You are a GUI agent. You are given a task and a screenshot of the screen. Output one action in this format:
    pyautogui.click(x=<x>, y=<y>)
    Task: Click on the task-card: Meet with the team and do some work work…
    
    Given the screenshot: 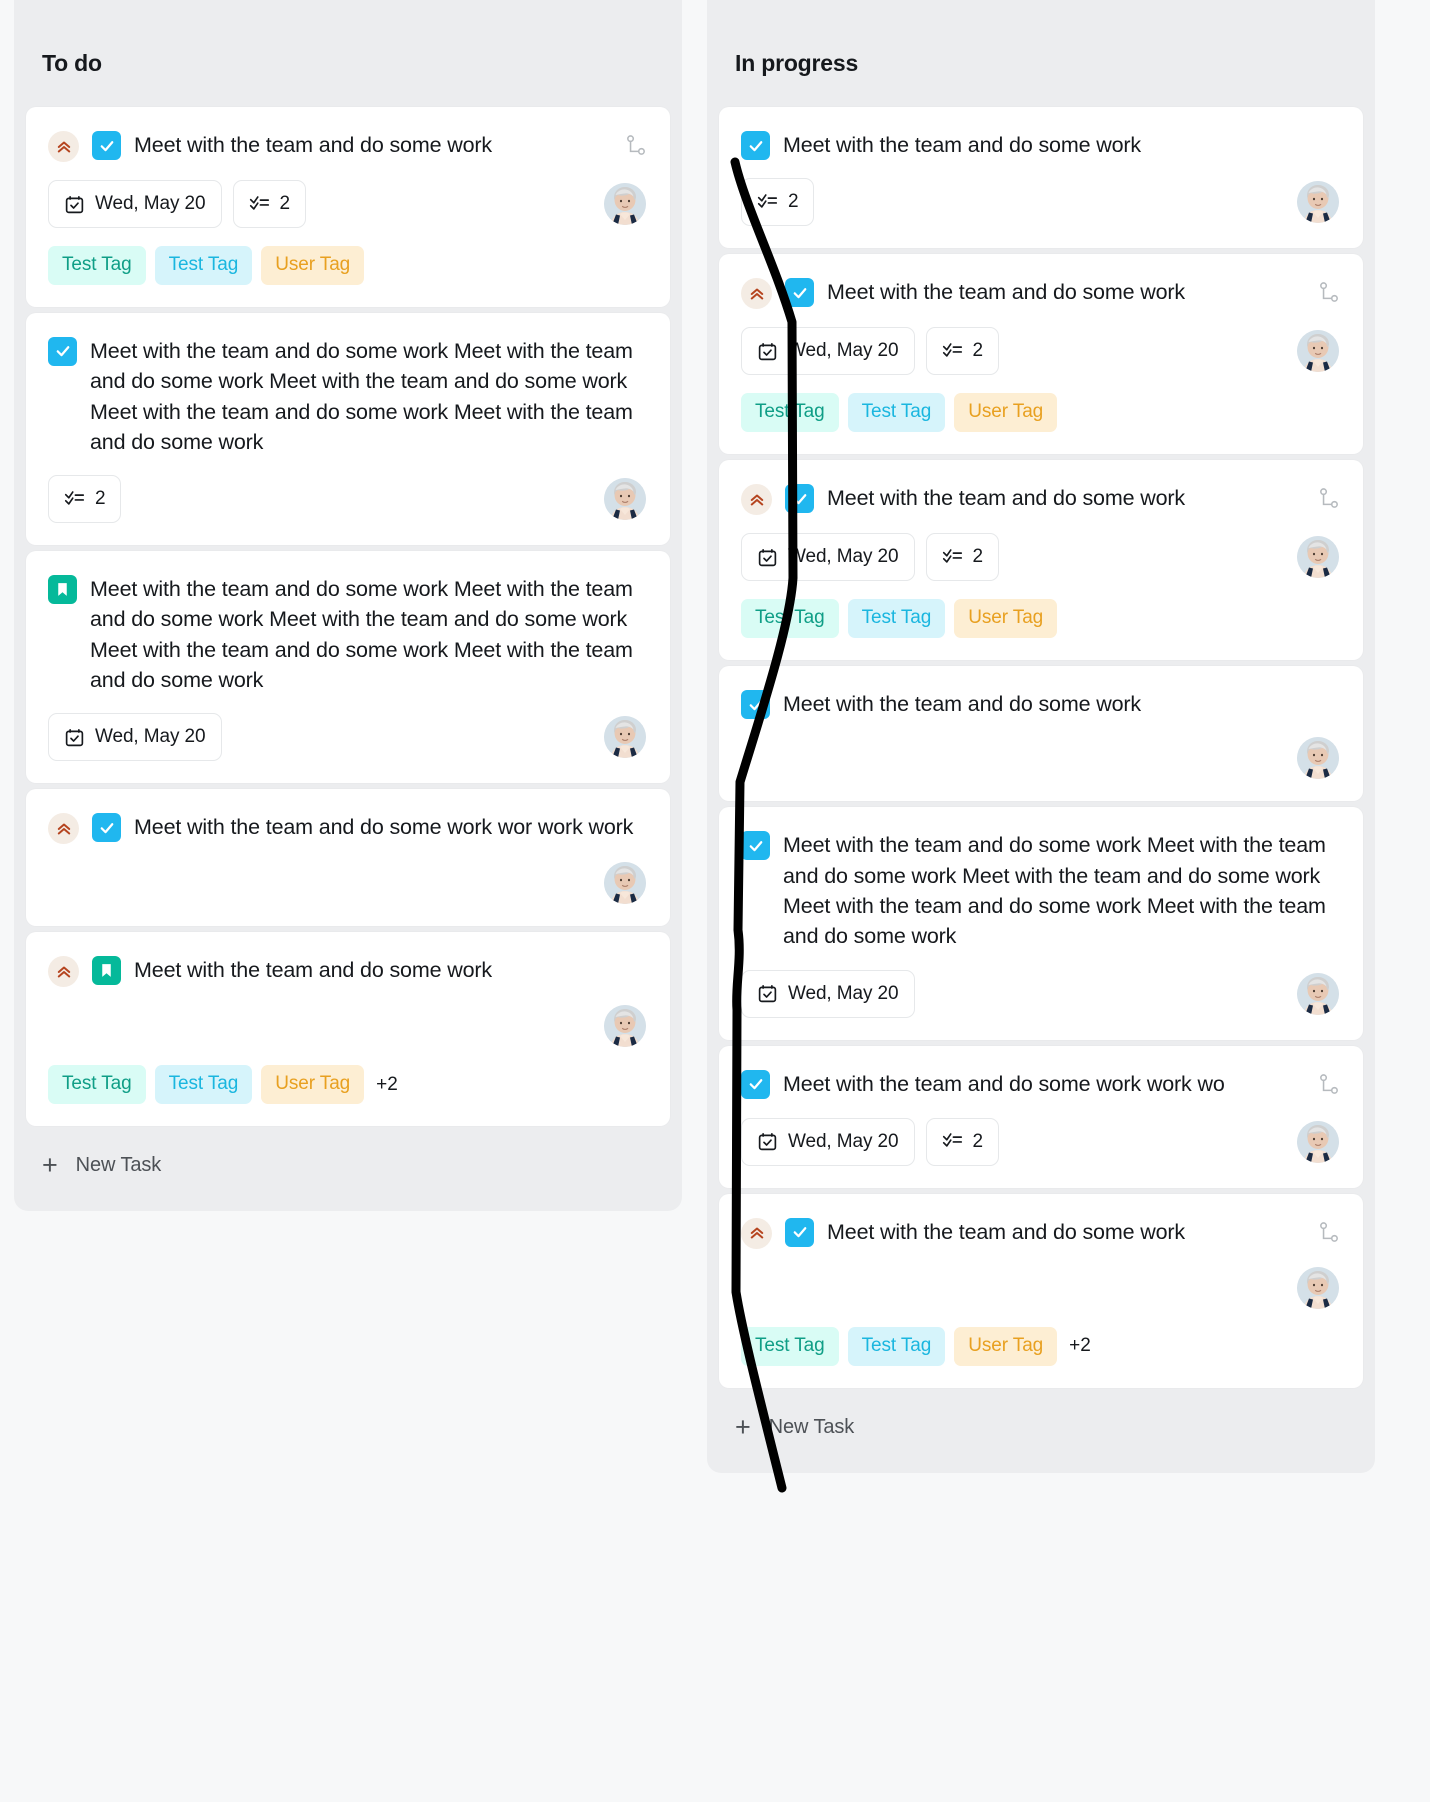 What is the action you would take?
    pyautogui.click(x=1041, y=1116)
    